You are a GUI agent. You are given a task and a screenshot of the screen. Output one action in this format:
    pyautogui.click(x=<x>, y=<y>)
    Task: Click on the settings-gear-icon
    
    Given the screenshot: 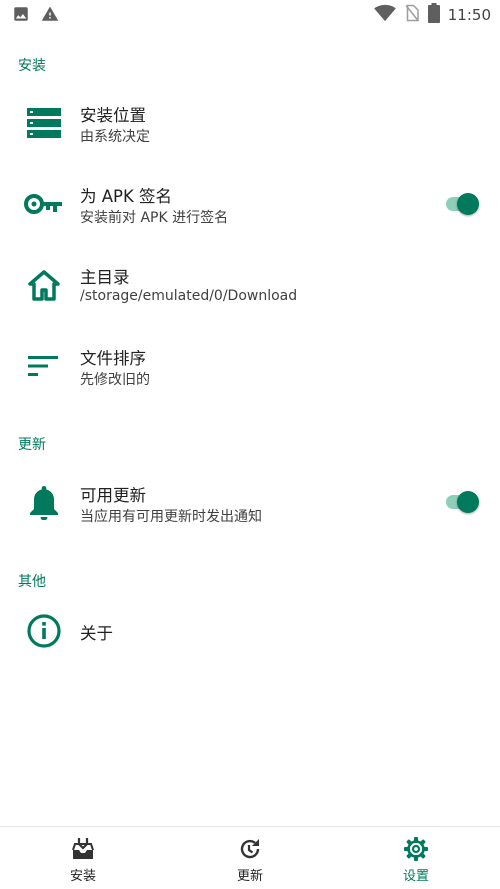 What is the action you would take?
    pyautogui.click(x=416, y=849)
    